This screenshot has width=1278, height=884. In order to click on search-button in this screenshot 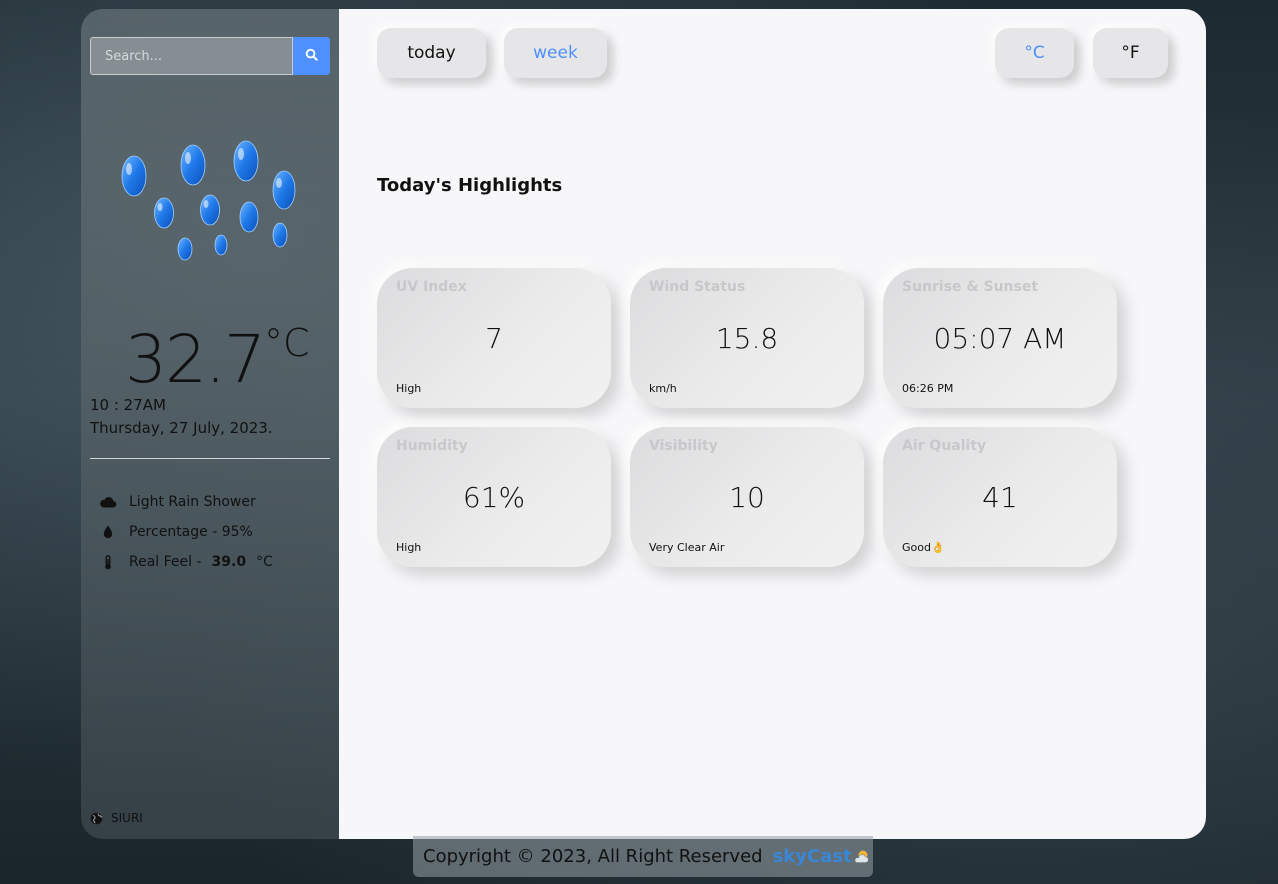, I will do `click(311, 56)`.